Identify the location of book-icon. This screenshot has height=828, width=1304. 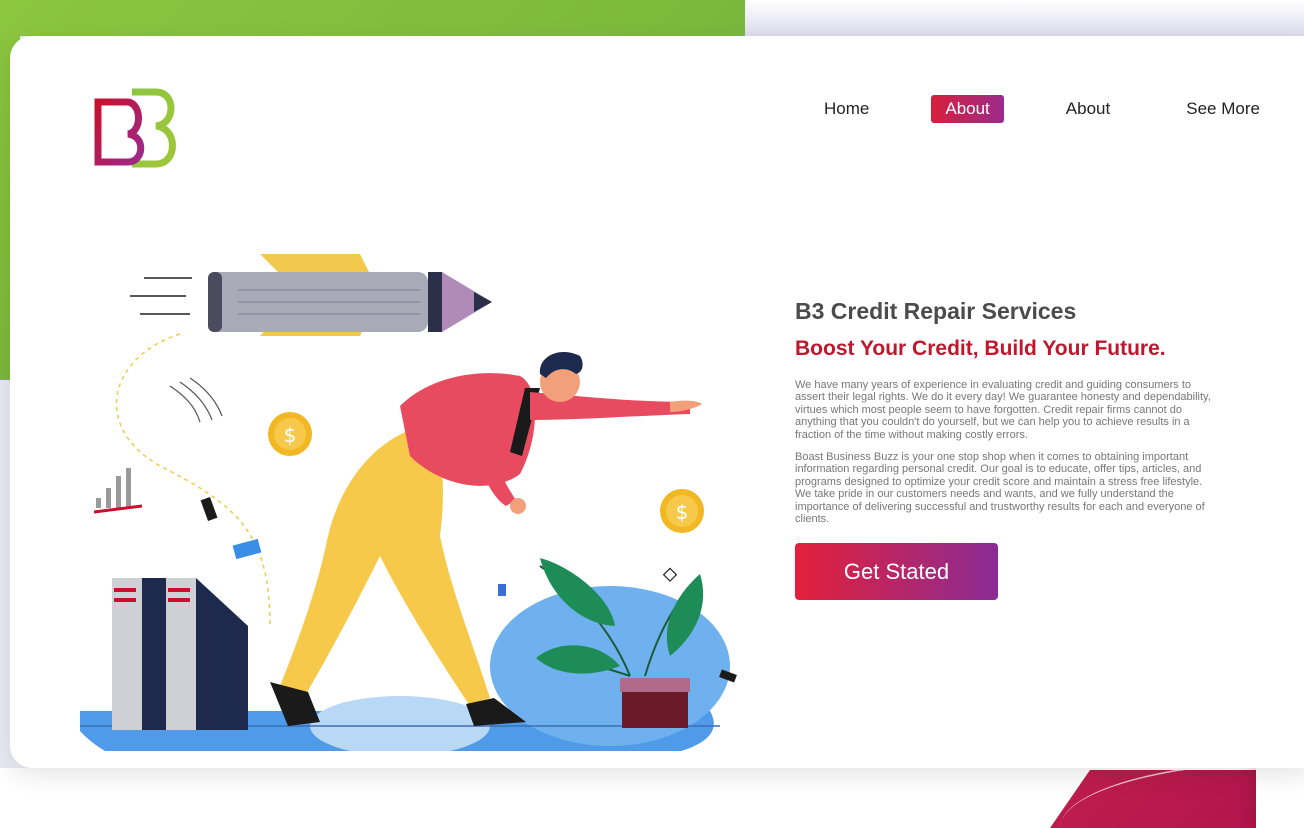
(180, 654).